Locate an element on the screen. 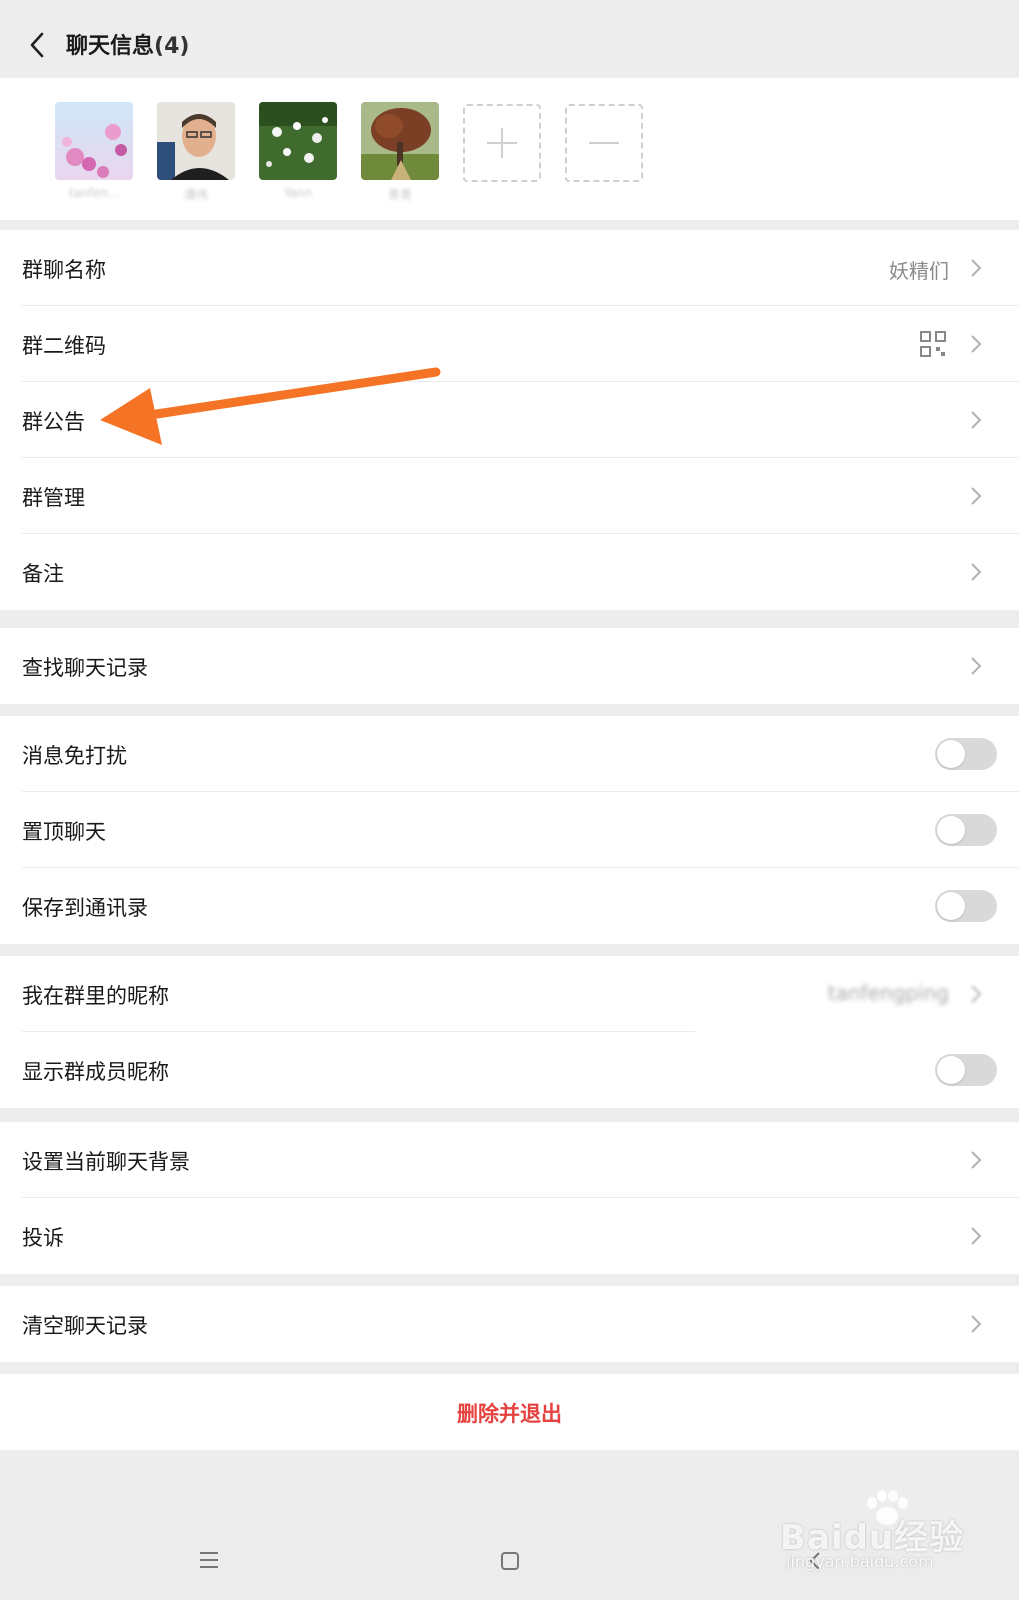 This screenshot has height=1600, width=1019. save-contacts-toggle is located at coordinates (966, 906).